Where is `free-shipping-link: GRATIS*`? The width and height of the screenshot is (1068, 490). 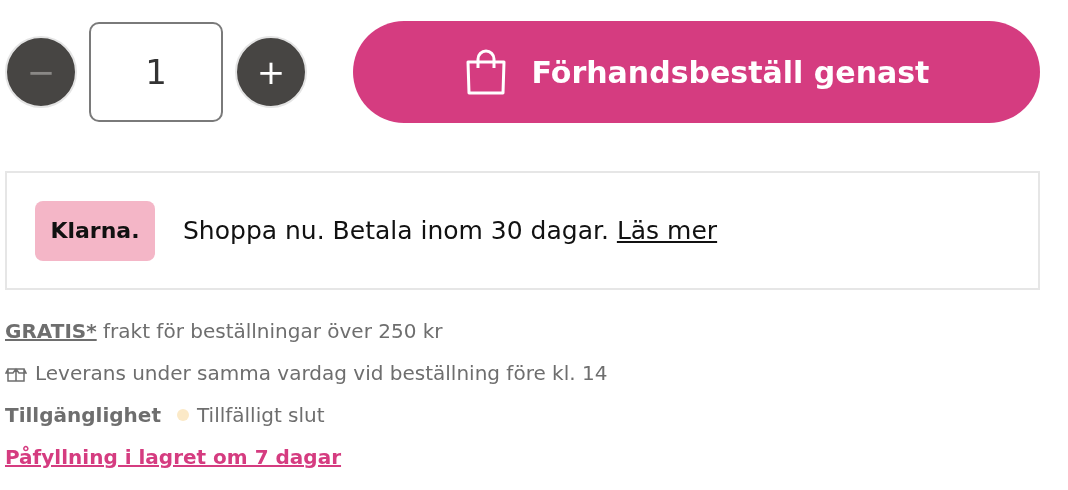 free-shipping-link: GRATIS* is located at coordinates (51, 331).